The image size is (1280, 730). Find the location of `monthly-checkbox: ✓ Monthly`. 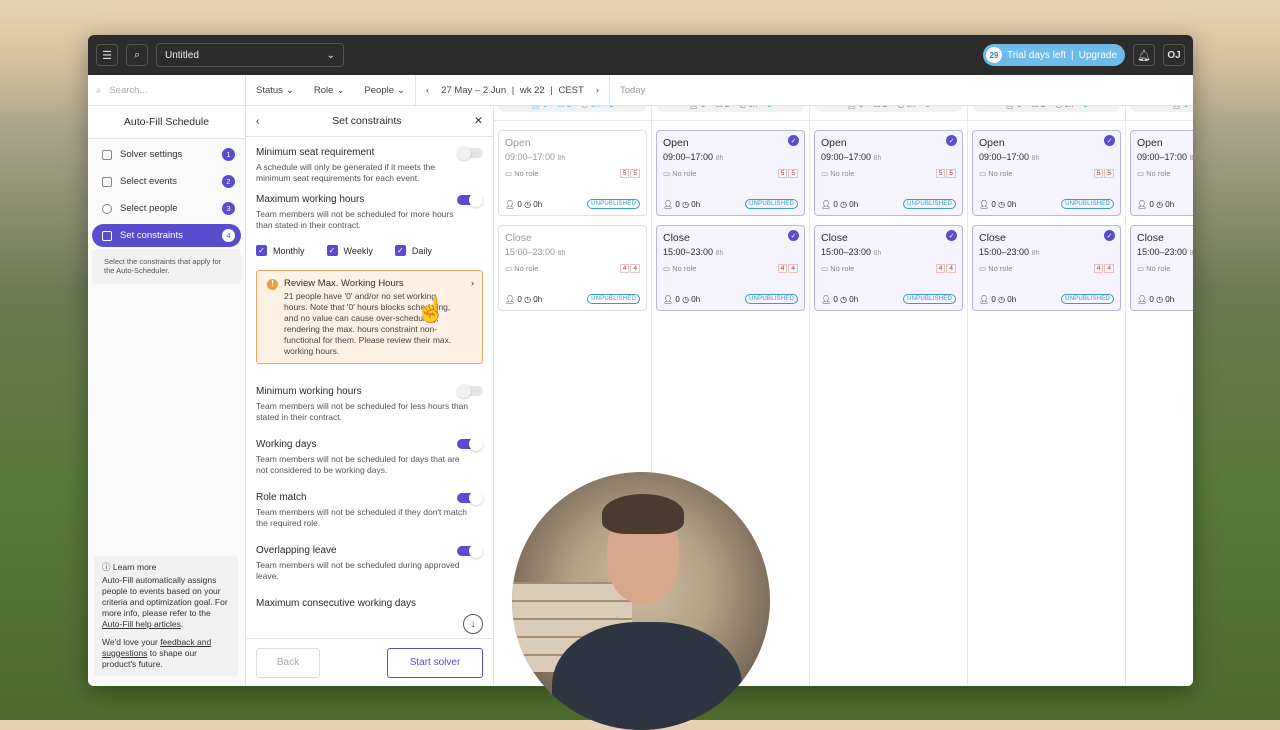

monthly-checkbox: ✓ Monthly is located at coordinates (280, 251).